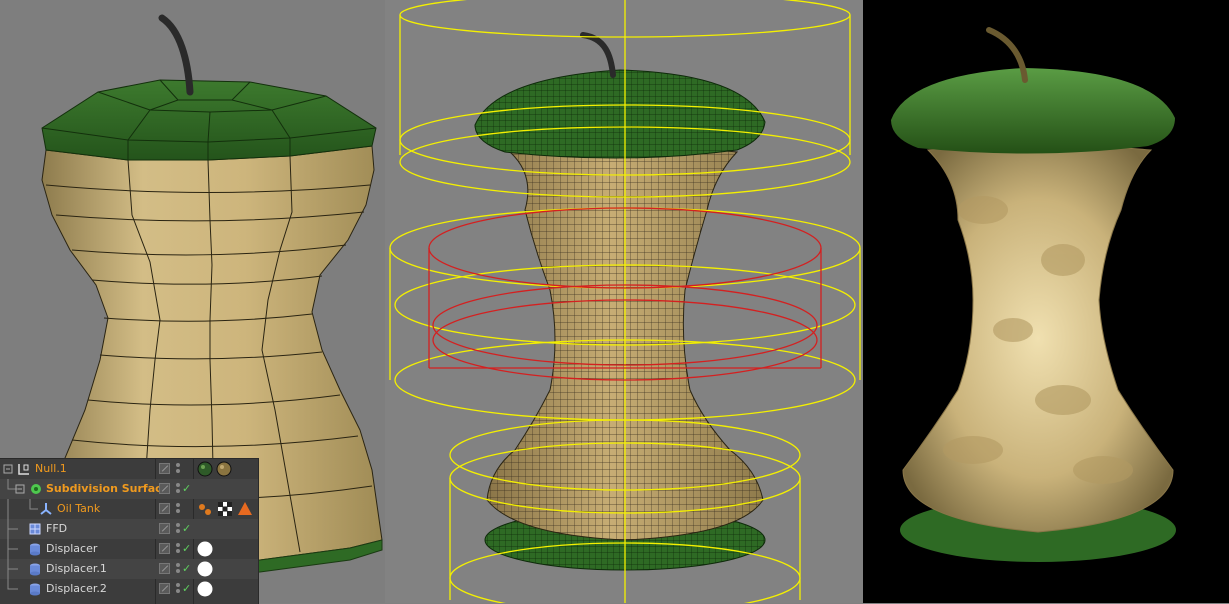 The image size is (1229, 604). What do you see at coordinates (76, 589) in the screenshot?
I see `object-name: Displacer.2` at bounding box center [76, 589].